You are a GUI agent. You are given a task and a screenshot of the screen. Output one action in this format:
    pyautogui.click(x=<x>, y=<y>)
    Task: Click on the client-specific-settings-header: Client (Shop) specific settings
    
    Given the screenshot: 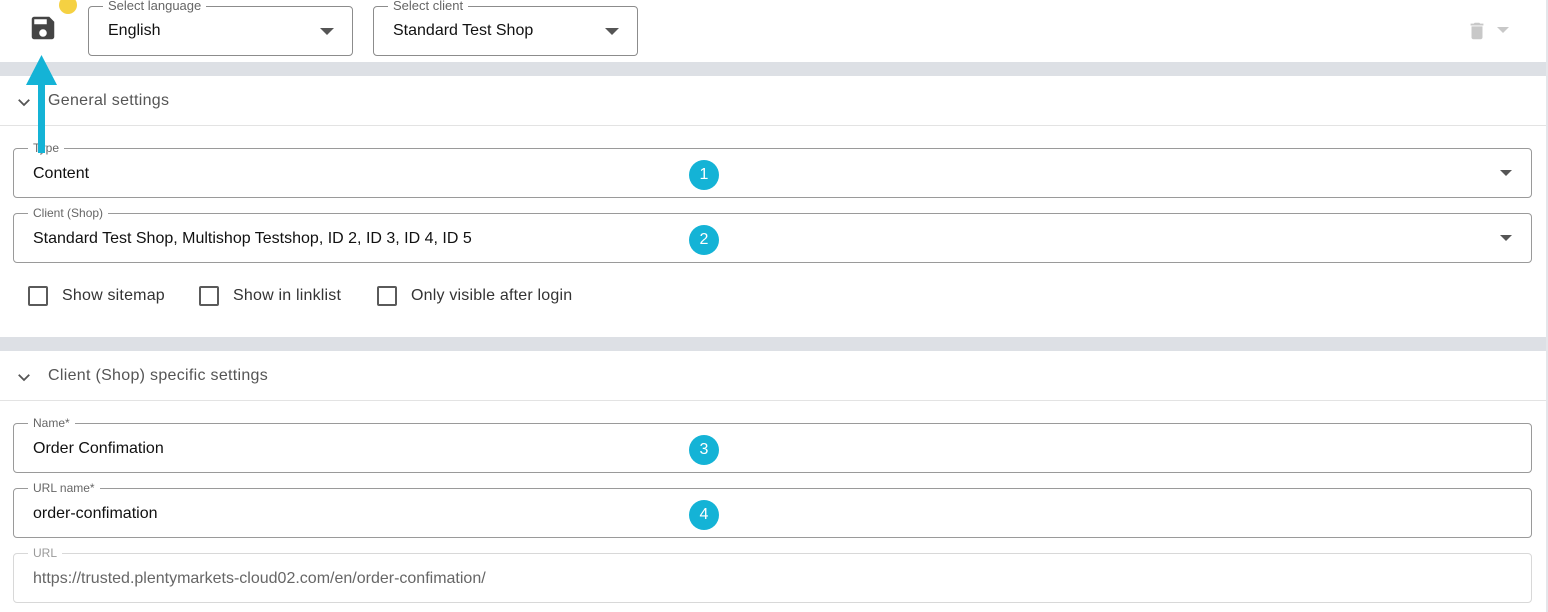 What is the action you would take?
    pyautogui.click(x=773, y=376)
    